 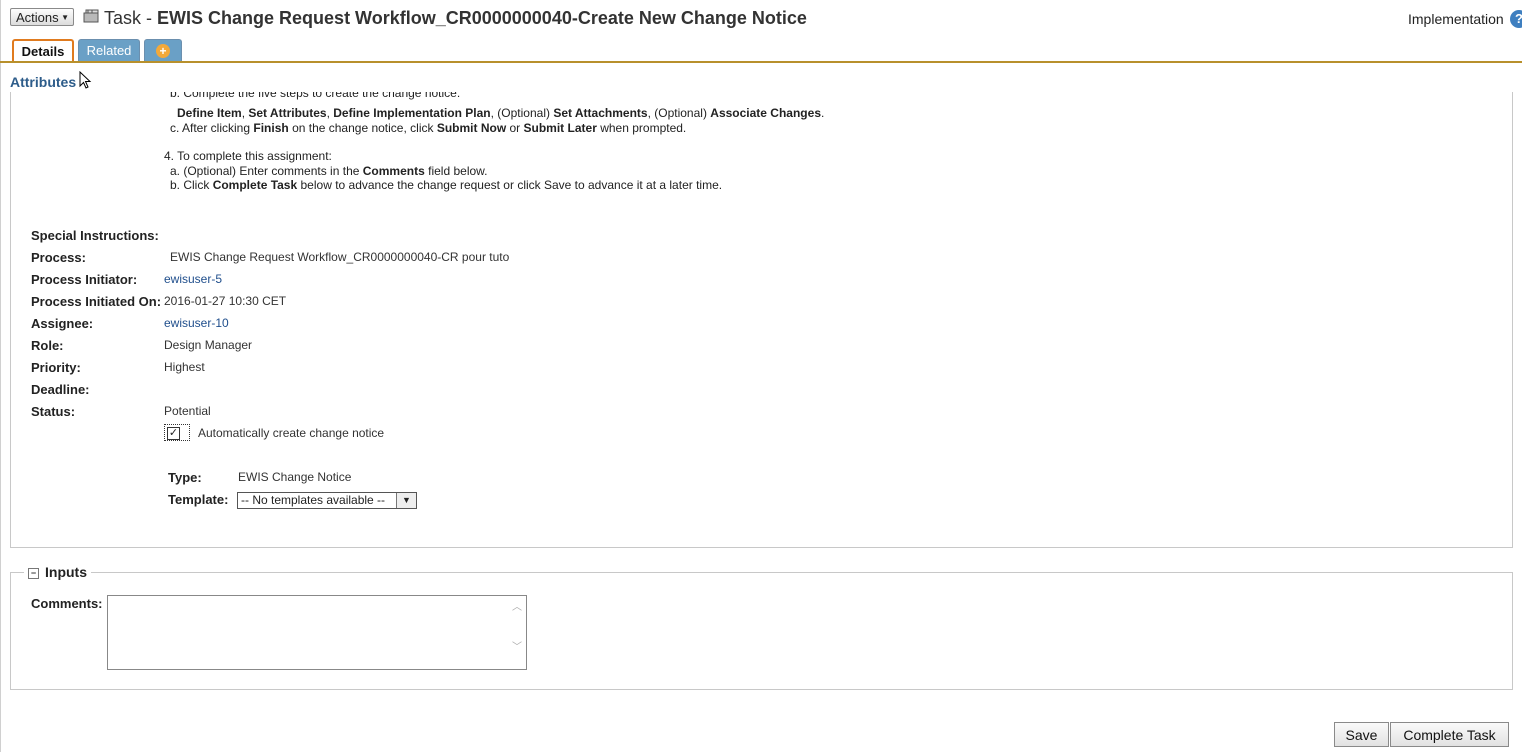 I want to click on window-border, so click(x=0, y=376).